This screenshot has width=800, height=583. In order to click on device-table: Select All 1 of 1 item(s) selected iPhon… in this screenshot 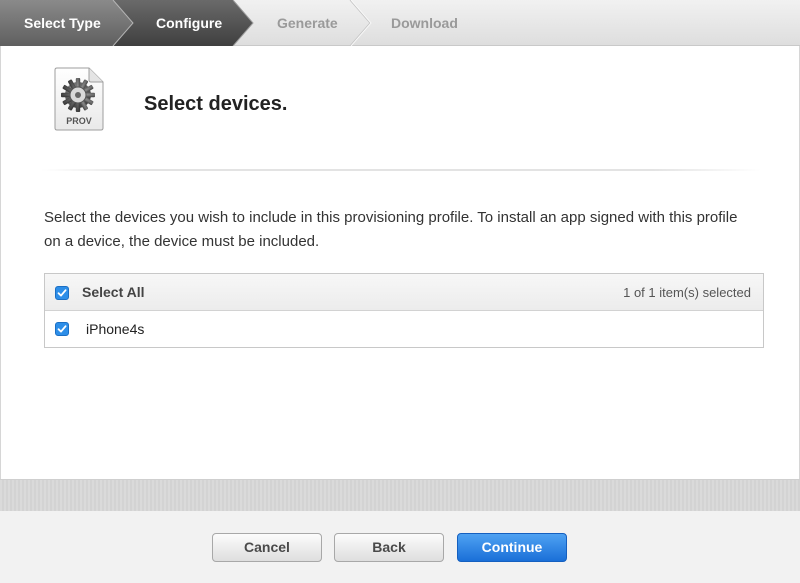, I will do `click(404, 310)`.